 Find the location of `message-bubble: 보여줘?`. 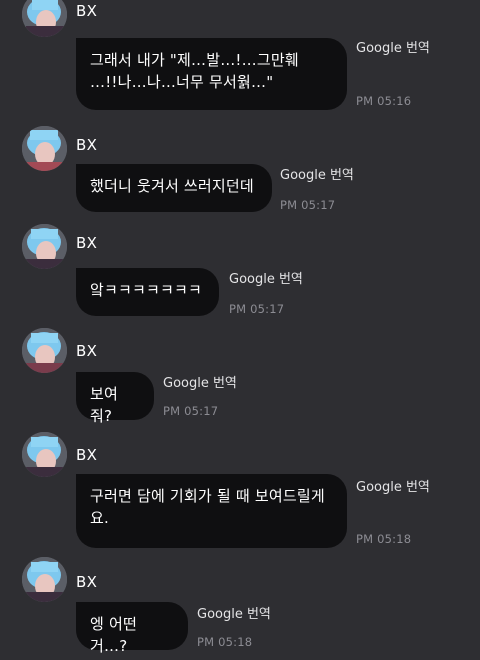

message-bubble: 보여줘? is located at coordinates (115, 398).